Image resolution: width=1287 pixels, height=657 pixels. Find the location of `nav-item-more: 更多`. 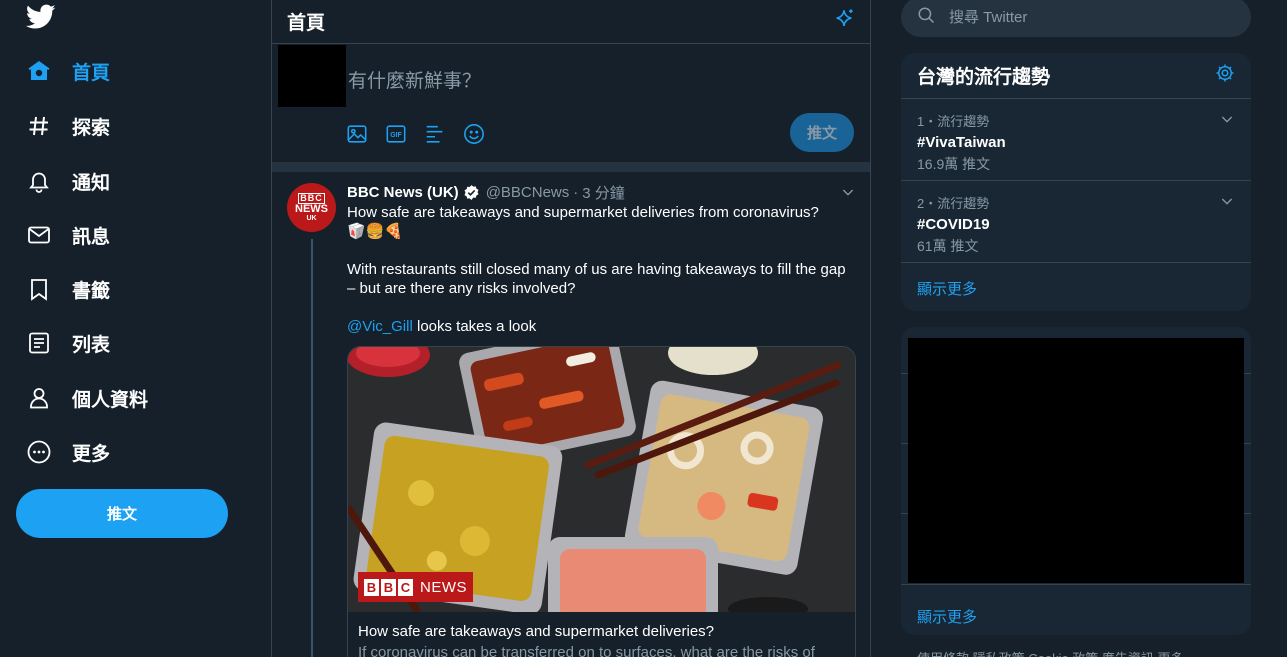

nav-item-more: 更多 is located at coordinates (68, 452).